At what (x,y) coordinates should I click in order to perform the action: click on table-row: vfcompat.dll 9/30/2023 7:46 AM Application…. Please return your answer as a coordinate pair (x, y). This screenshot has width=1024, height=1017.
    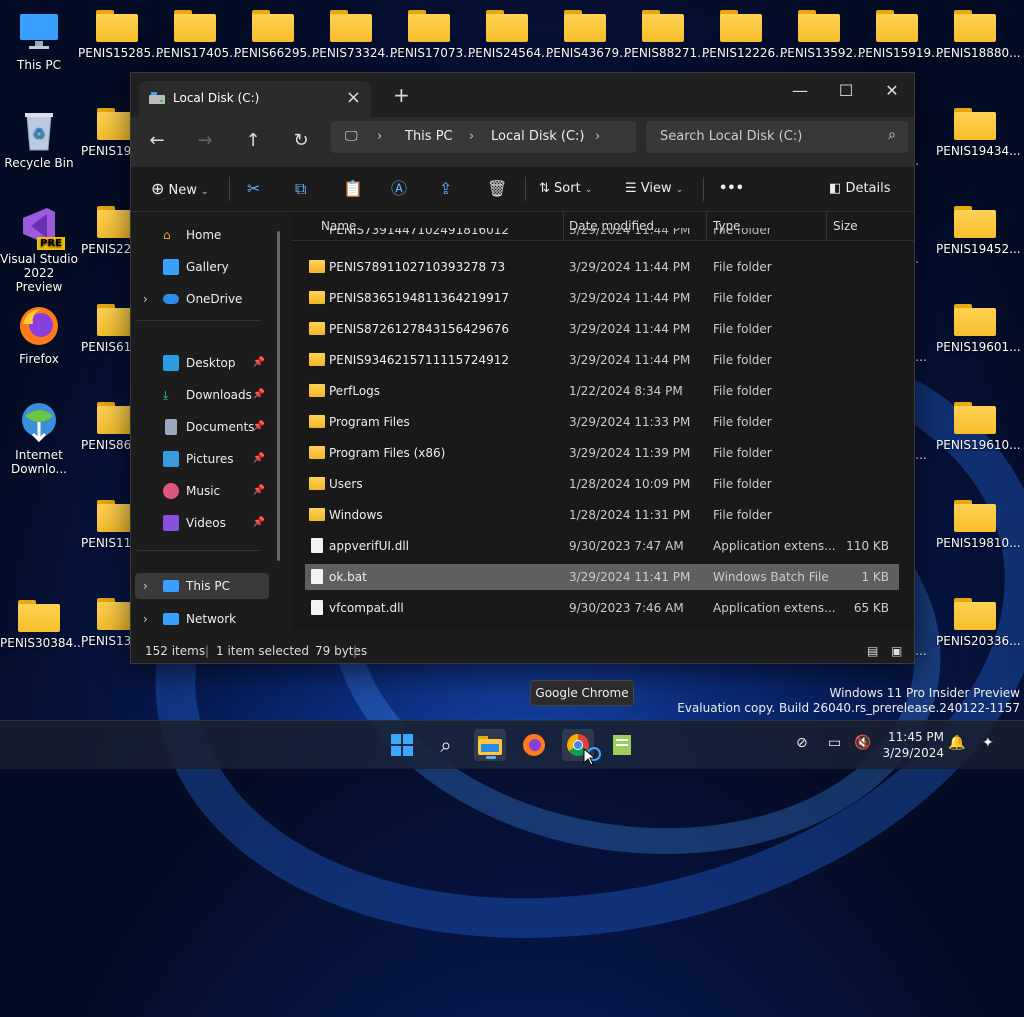
    Looking at the image, I should click on (602, 608).